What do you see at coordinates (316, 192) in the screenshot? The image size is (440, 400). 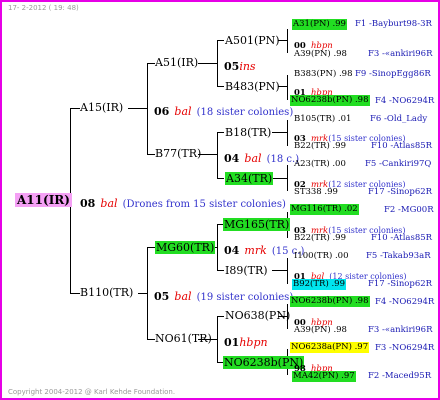 I see `leaf-dam: ST338 .99` at bounding box center [316, 192].